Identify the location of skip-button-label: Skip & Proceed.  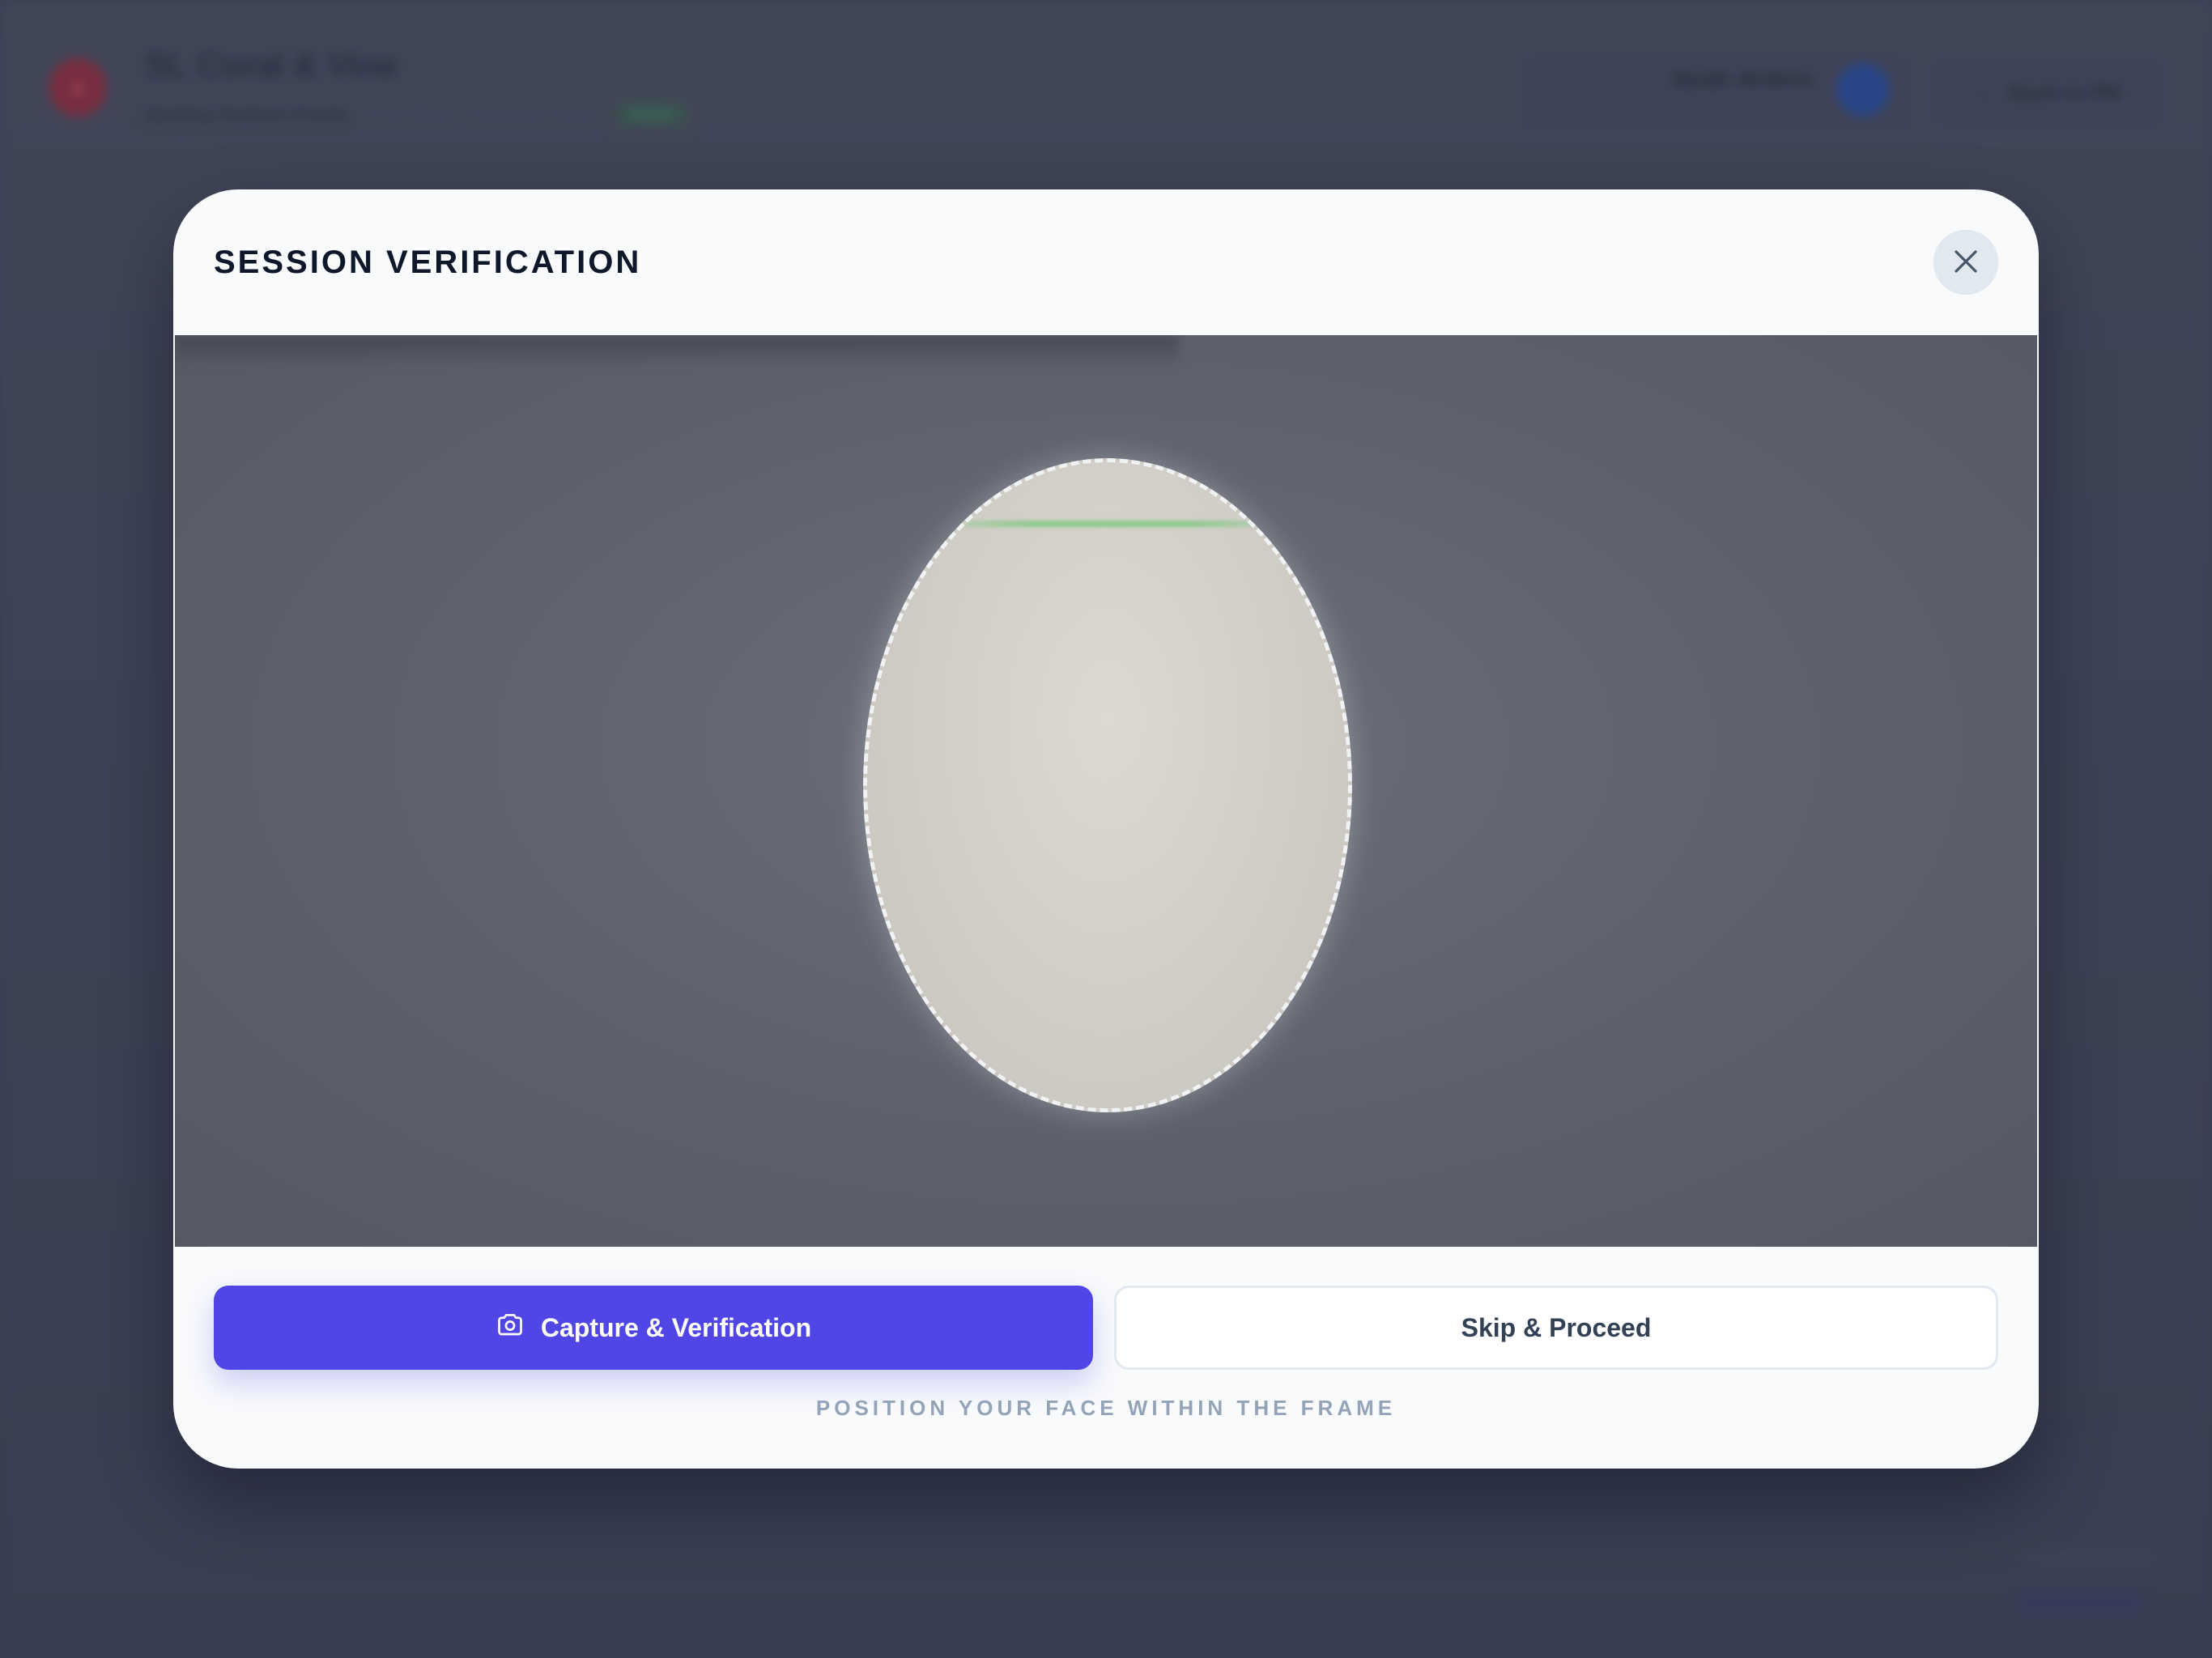
(1557, 1327).